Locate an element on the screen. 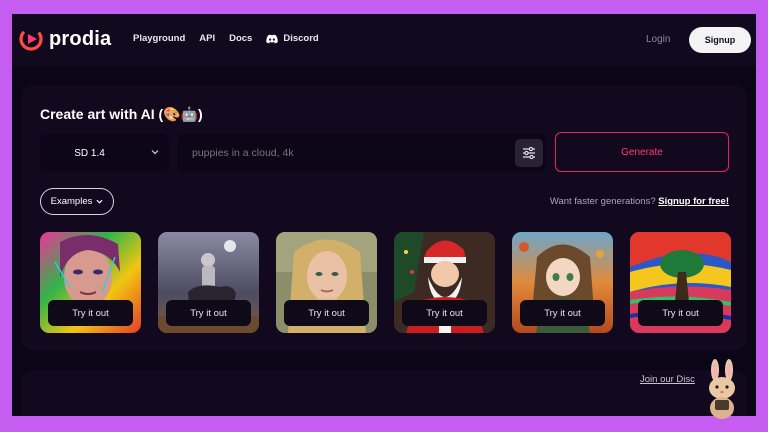 The image size is (768, 432). nav-link-api: API is located at coordinates (207, 38).